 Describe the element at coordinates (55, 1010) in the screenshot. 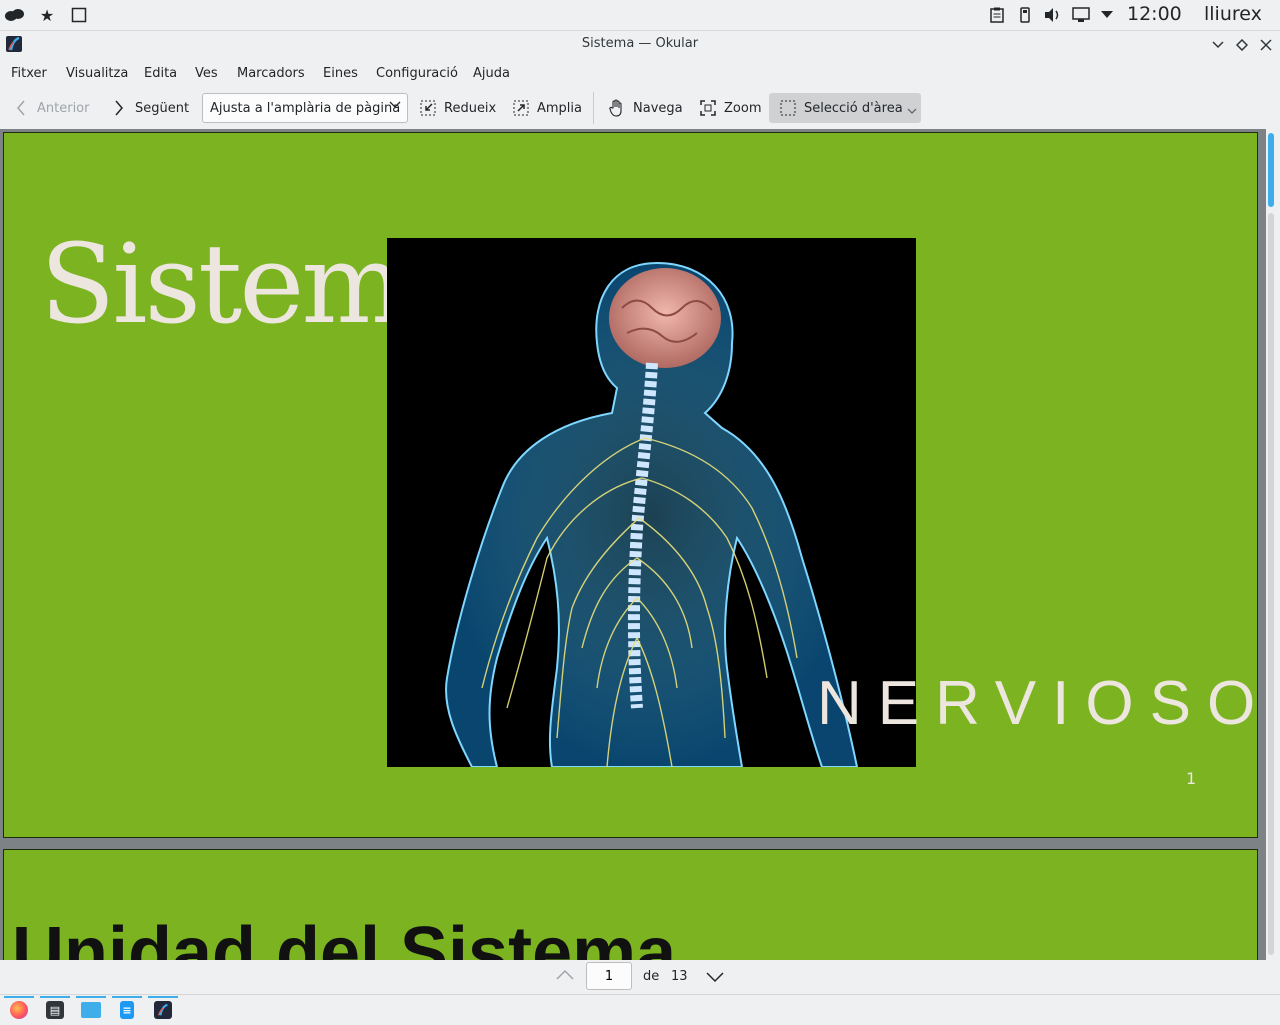

I see `terminal-icon: ▤` at that location.